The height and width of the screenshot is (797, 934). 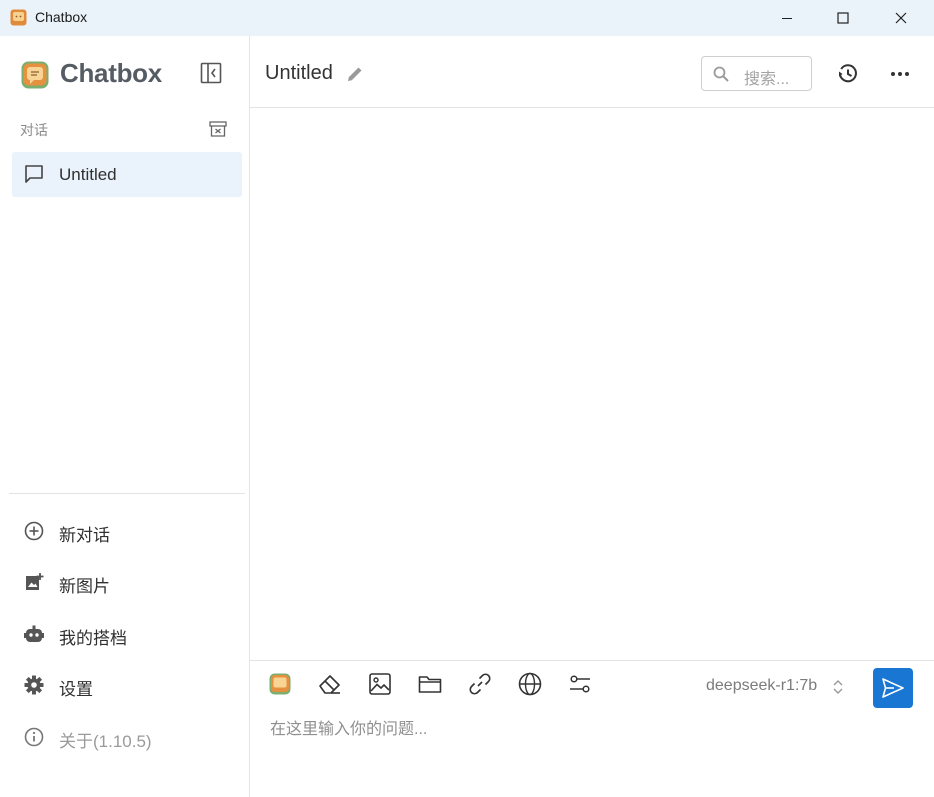 What do you see at coordinates (34, 174) in the screenshot?
I see `chat-bubble-icon` at bounding box center [34, 174].